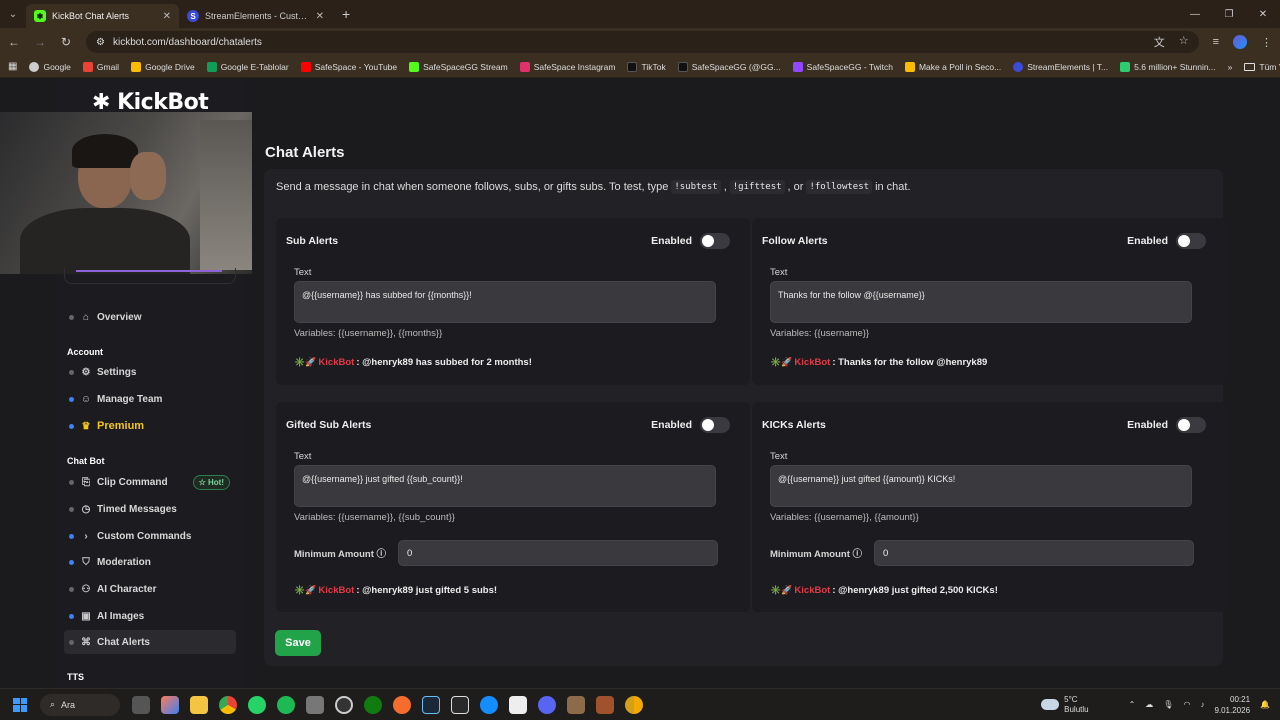 The width and height of the screenshot is (1280, 720). I want to click on chrome-canary-icon, so click(634, 704).